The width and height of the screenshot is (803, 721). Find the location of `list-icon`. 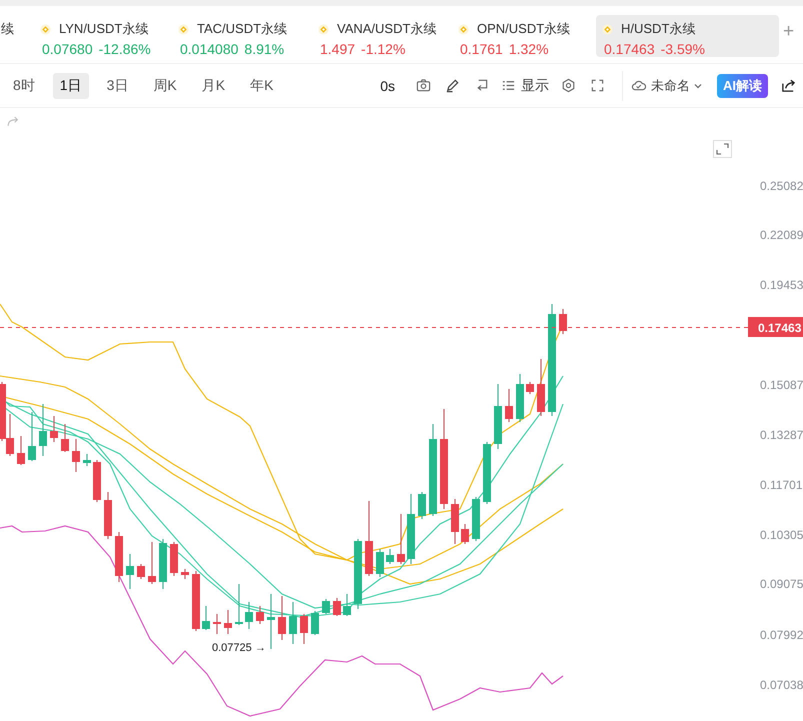

list-icon is located at coordinates (508, 85).